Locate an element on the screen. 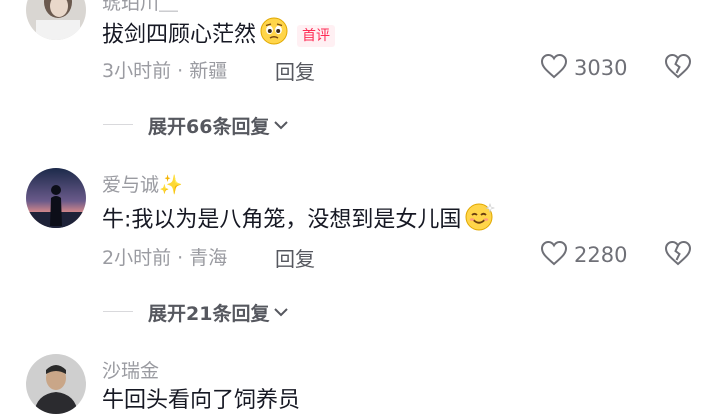 The width and height of the screenshot is (720, 416). expand-replies-button: 展开21条回复 is located at coordinates (219, 312).